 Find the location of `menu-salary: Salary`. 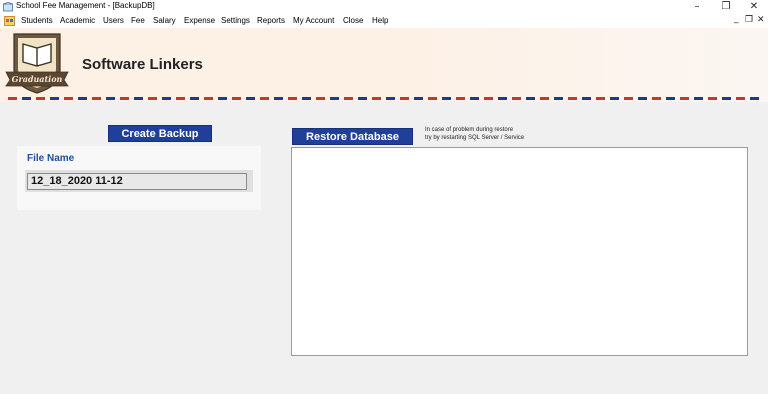

menu-salary: Salary is located at coordinates (164, 20).